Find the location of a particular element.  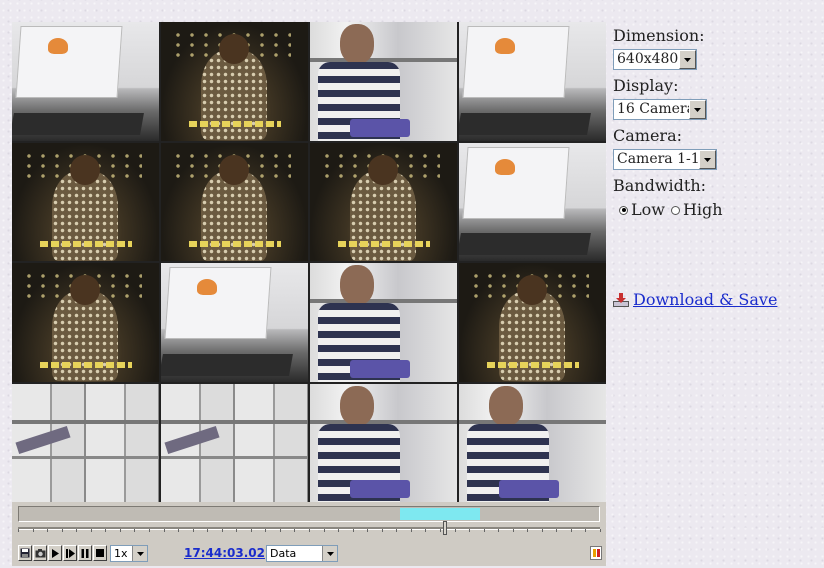

playback-slider-thumb is located at coordinates (445, 528).